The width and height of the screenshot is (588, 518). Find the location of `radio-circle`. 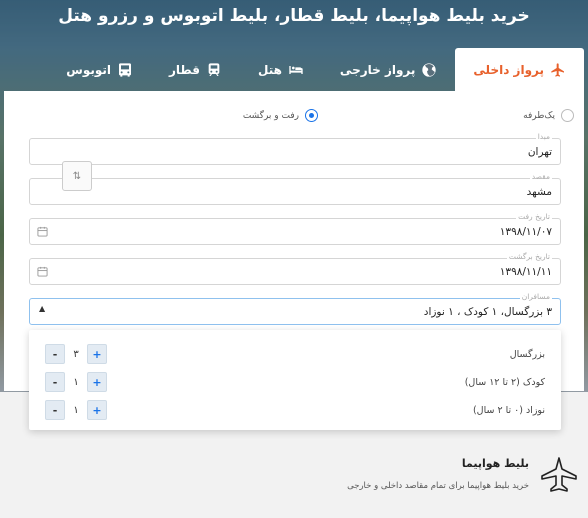

radio-circle is located at coordinates (567, 115).